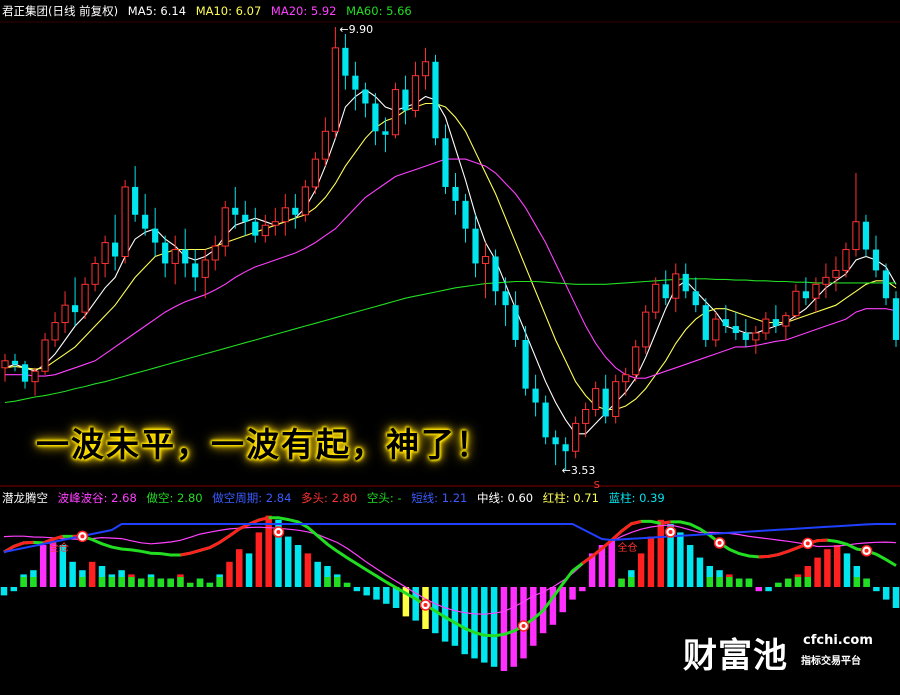  What do you see at coordinates (356, 29) in the screenshot?
I see `high-annotation: ←9.90` at bounding box center [356, 29].